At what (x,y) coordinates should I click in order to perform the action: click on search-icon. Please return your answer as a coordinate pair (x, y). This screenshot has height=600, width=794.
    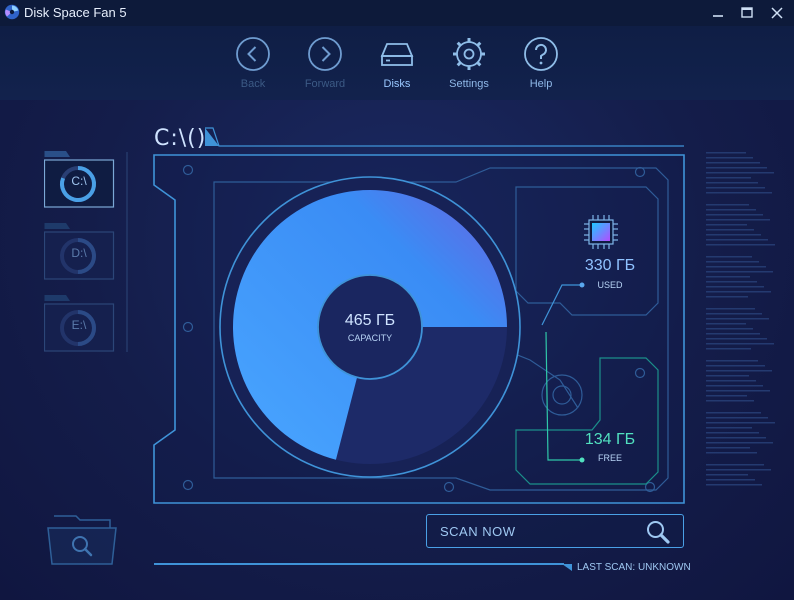
    Looking at the image, I should click on (658, 532).